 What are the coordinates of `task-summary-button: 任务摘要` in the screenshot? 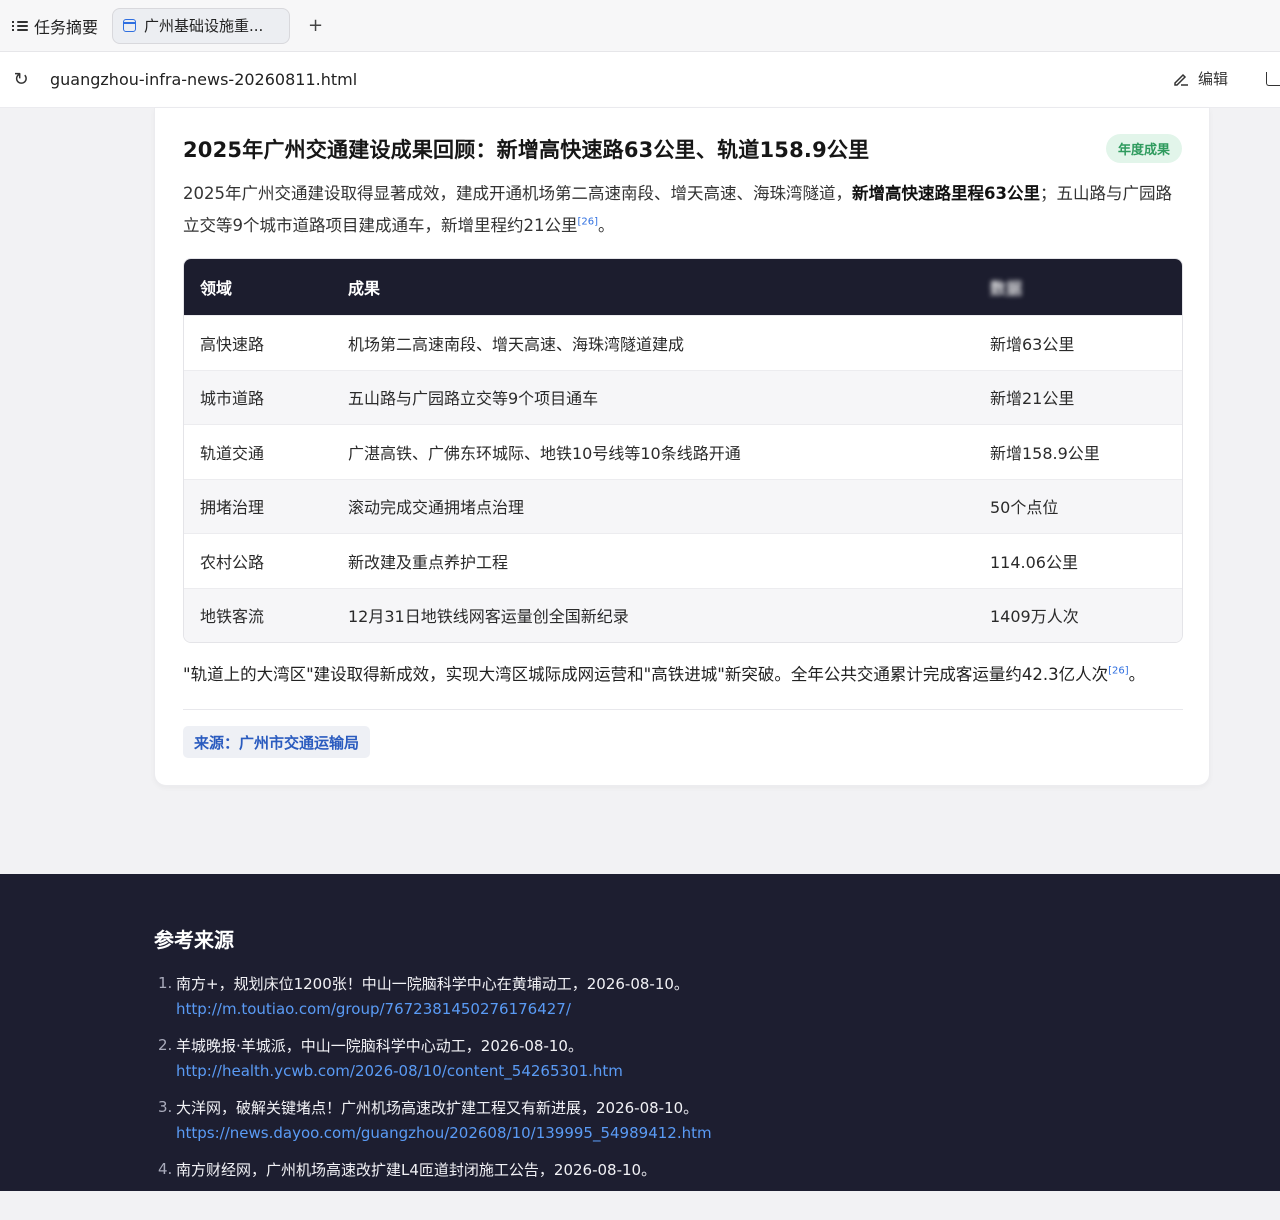 It's located at (55, 26).